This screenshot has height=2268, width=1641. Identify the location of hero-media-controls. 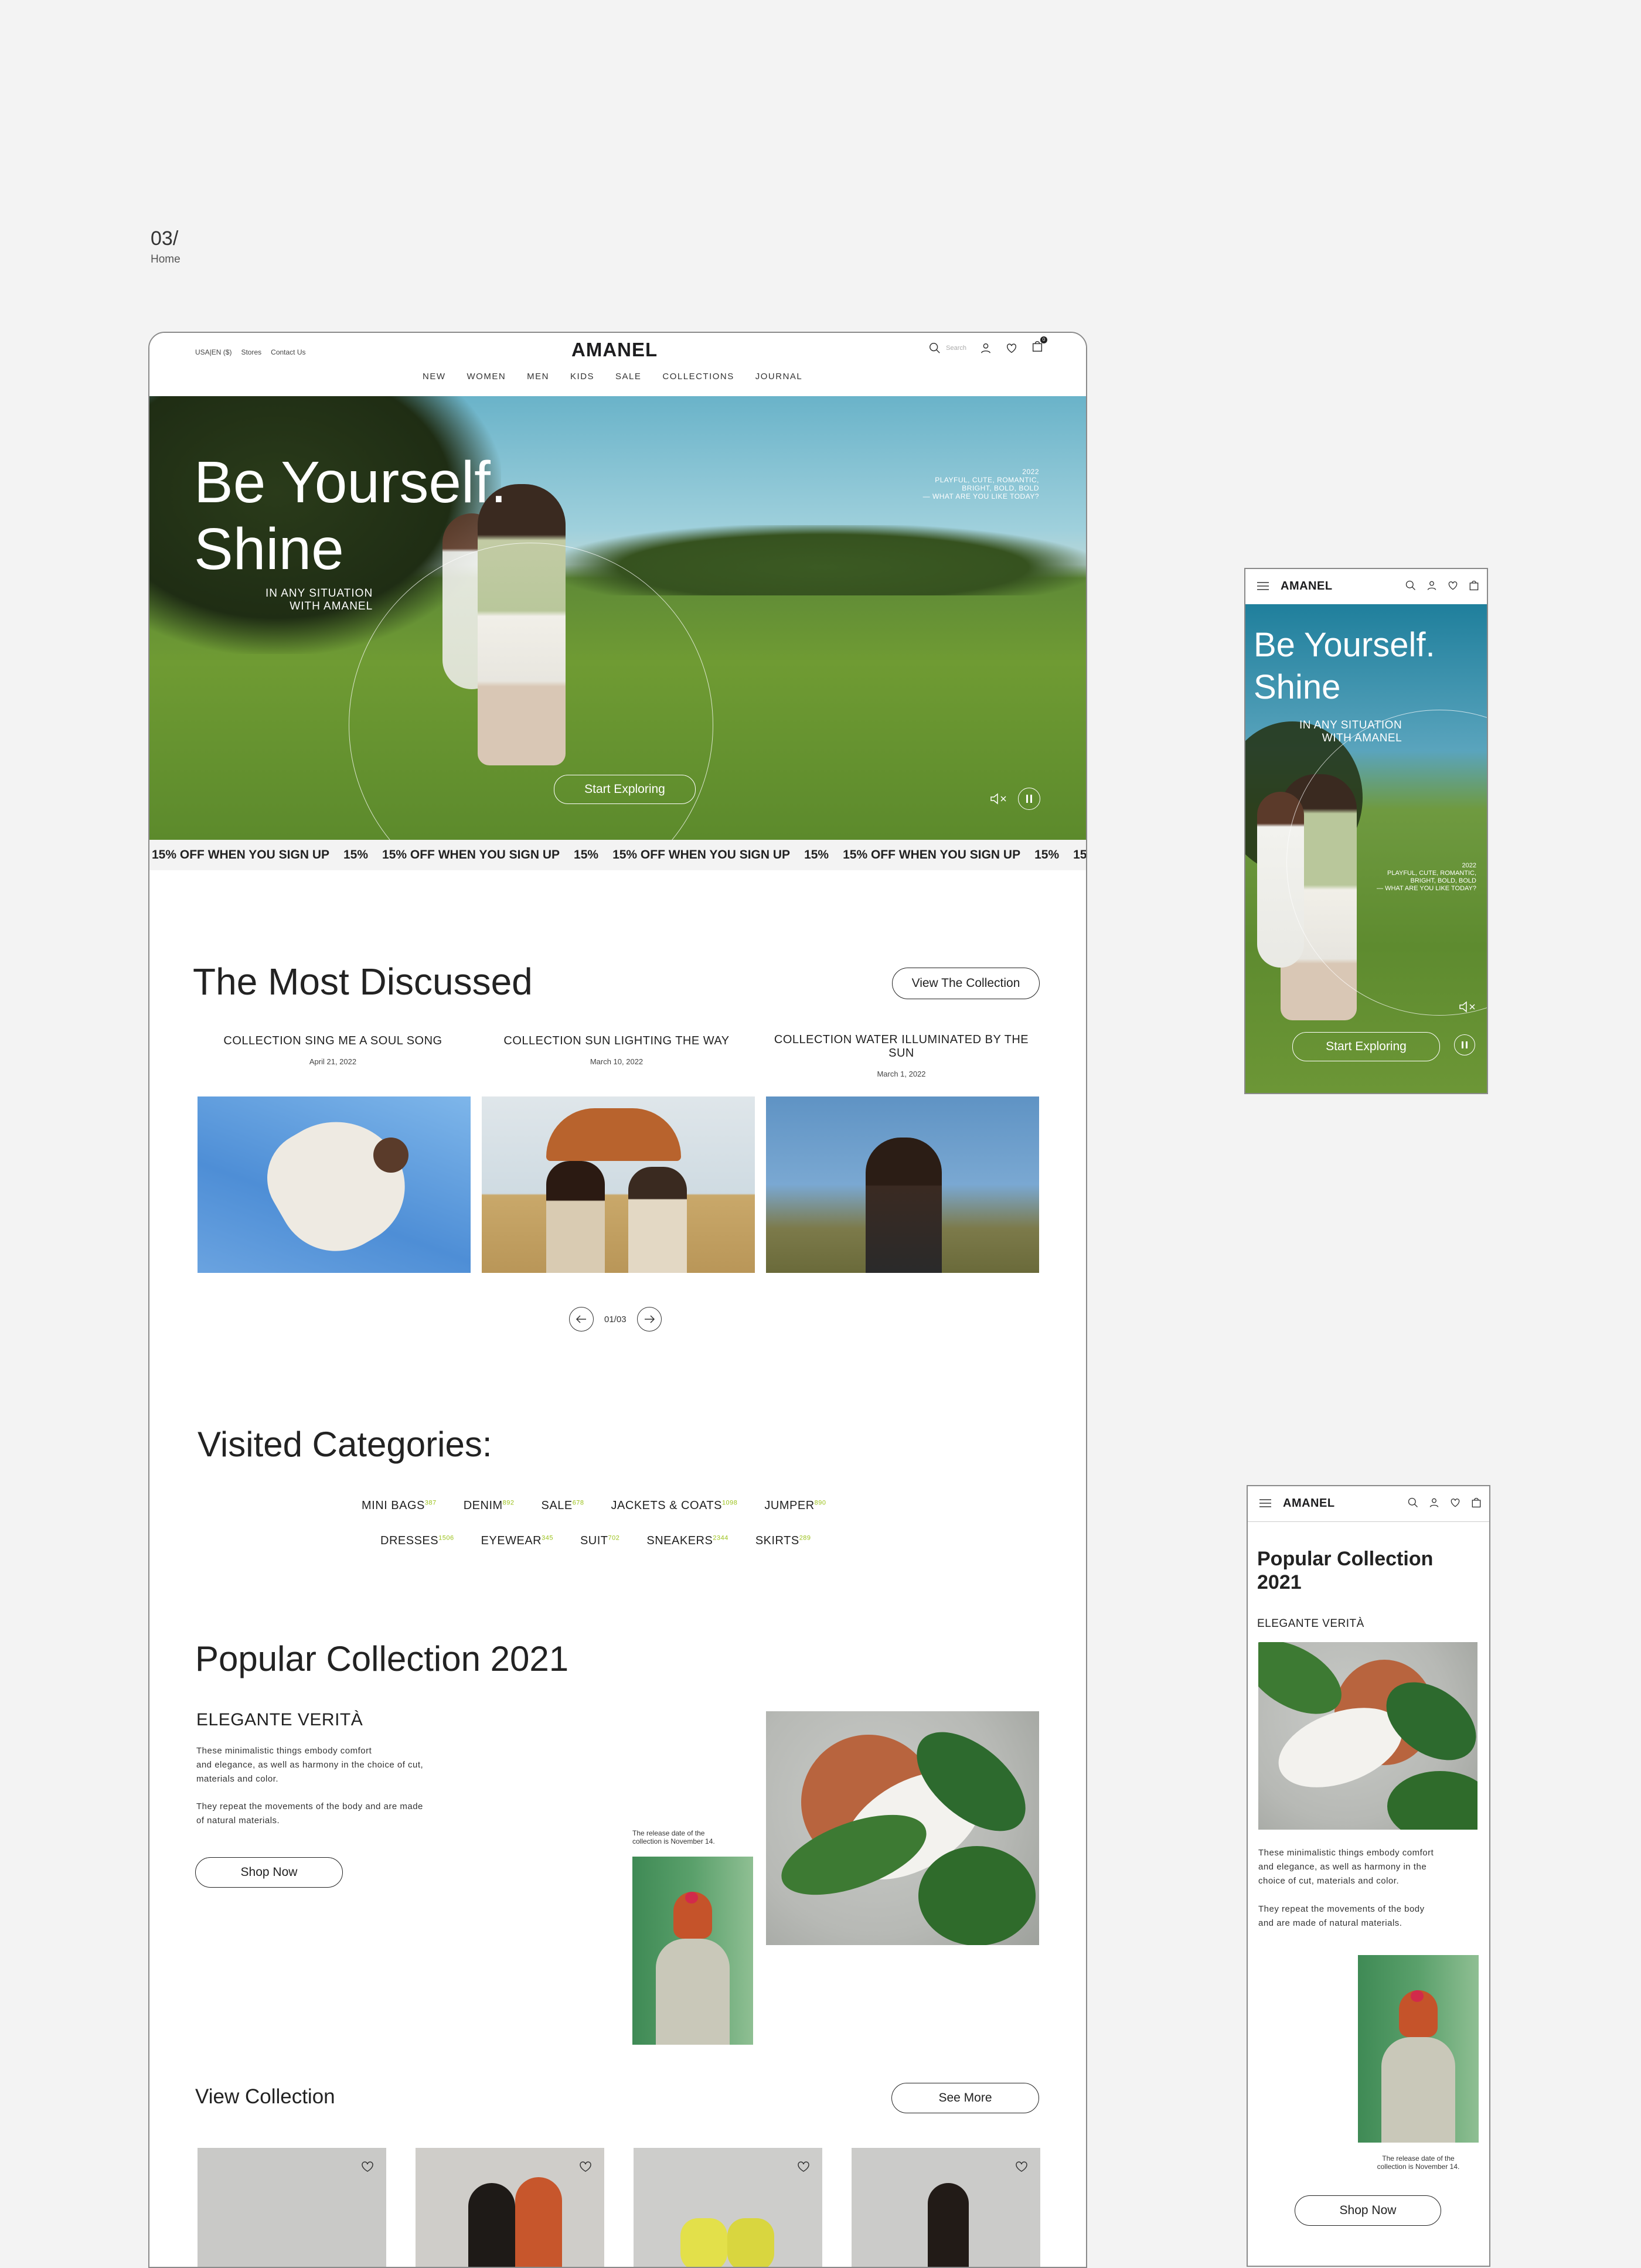
(1015, 799).